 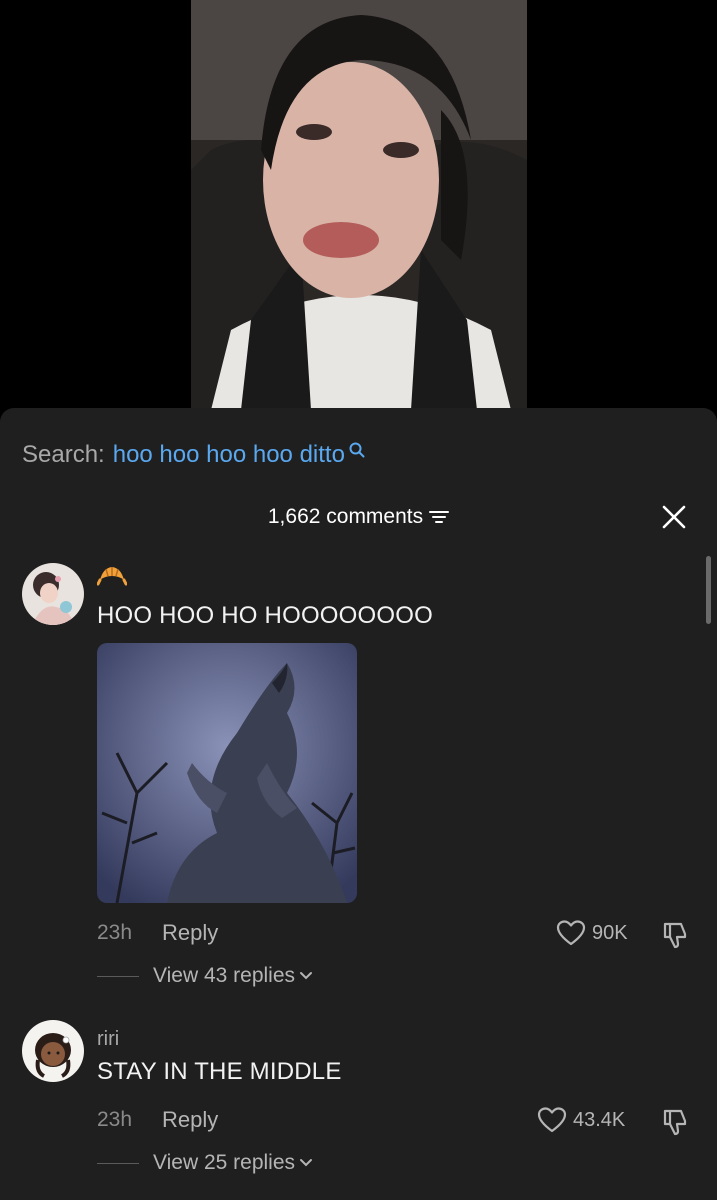 What do you see at coordinates (112, 576) in the screenshot?
I see `croissant-icon` at bounding box center [112, 576].